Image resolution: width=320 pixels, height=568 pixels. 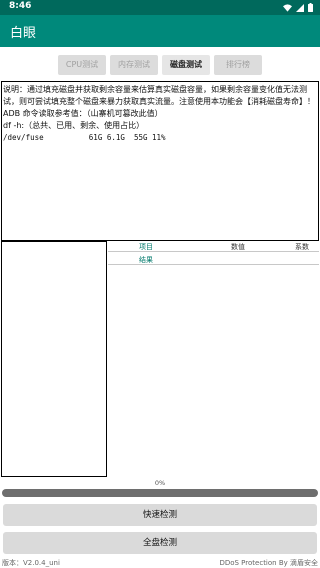 I want to click on app-bar: 白眼, so click(x=160, y=31).